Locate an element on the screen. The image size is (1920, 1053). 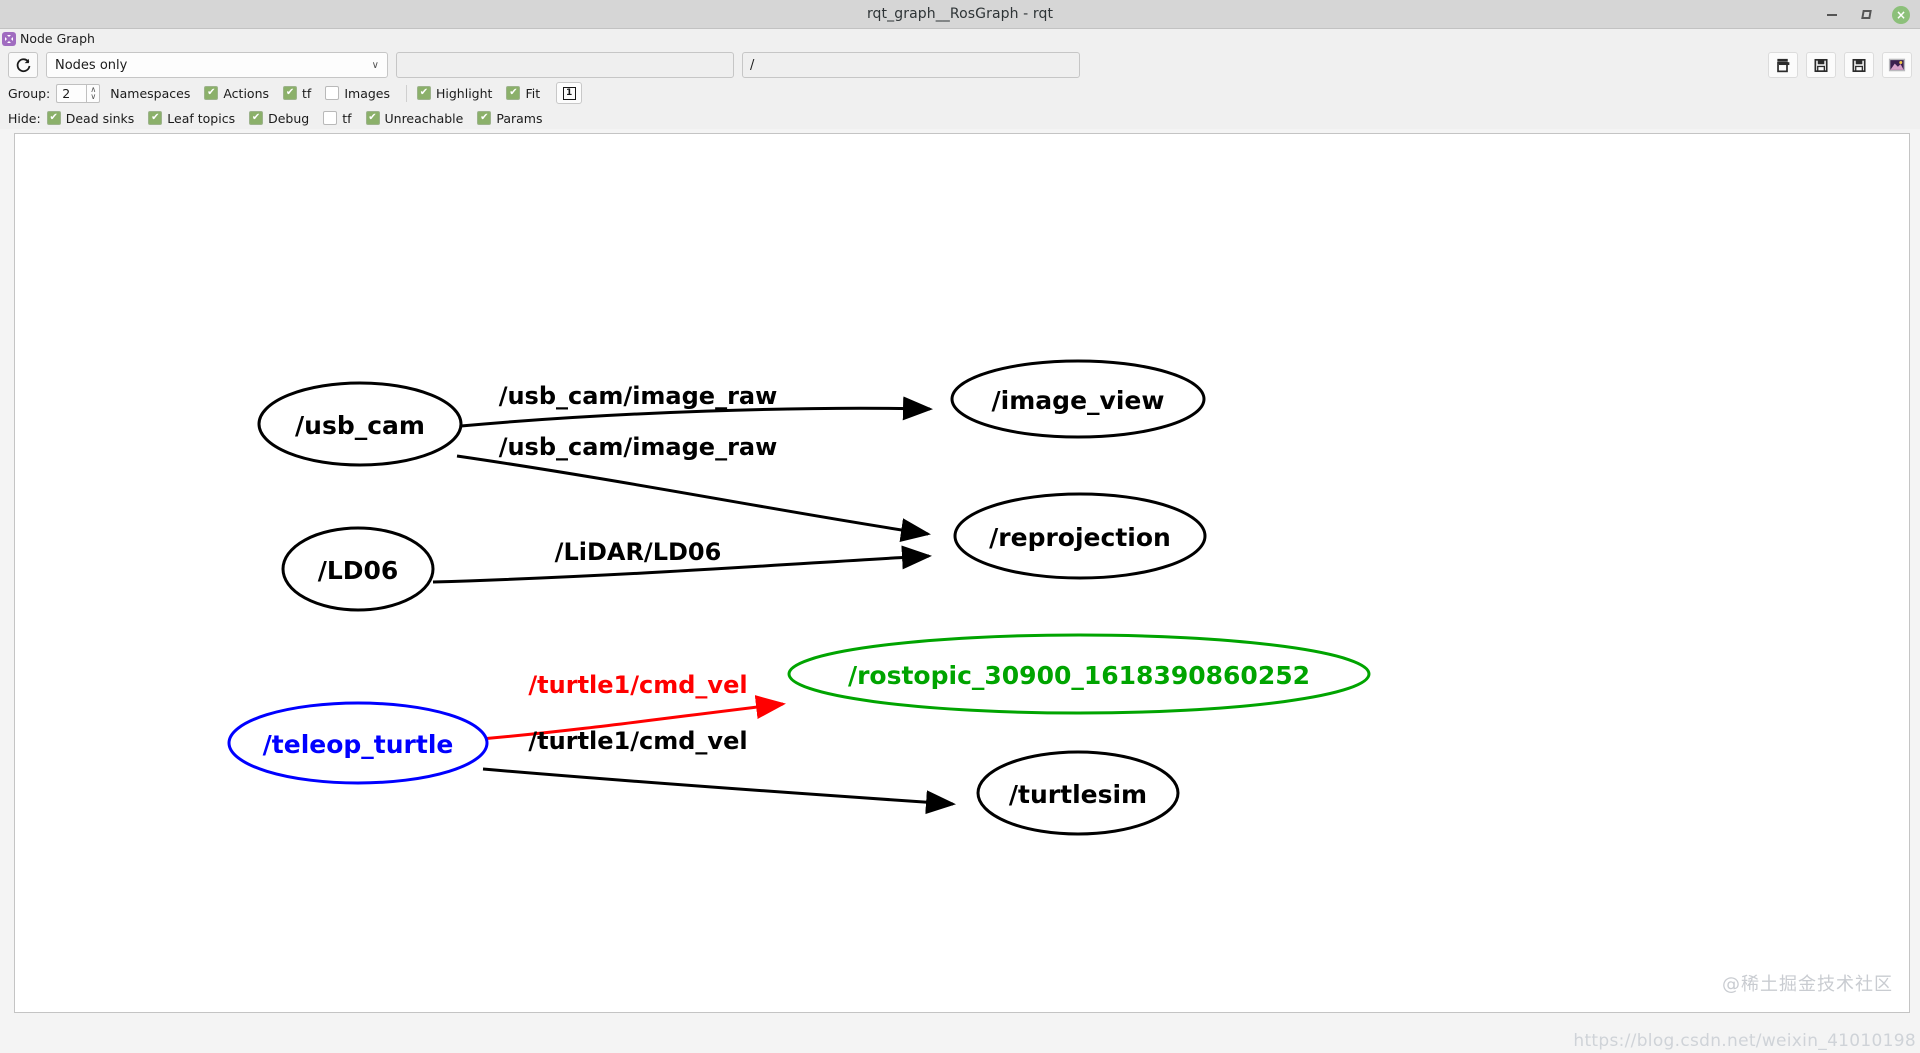
edge-ld06-to-reprojection: /LiDAR/LD06 is located at coordinates (682, 561).